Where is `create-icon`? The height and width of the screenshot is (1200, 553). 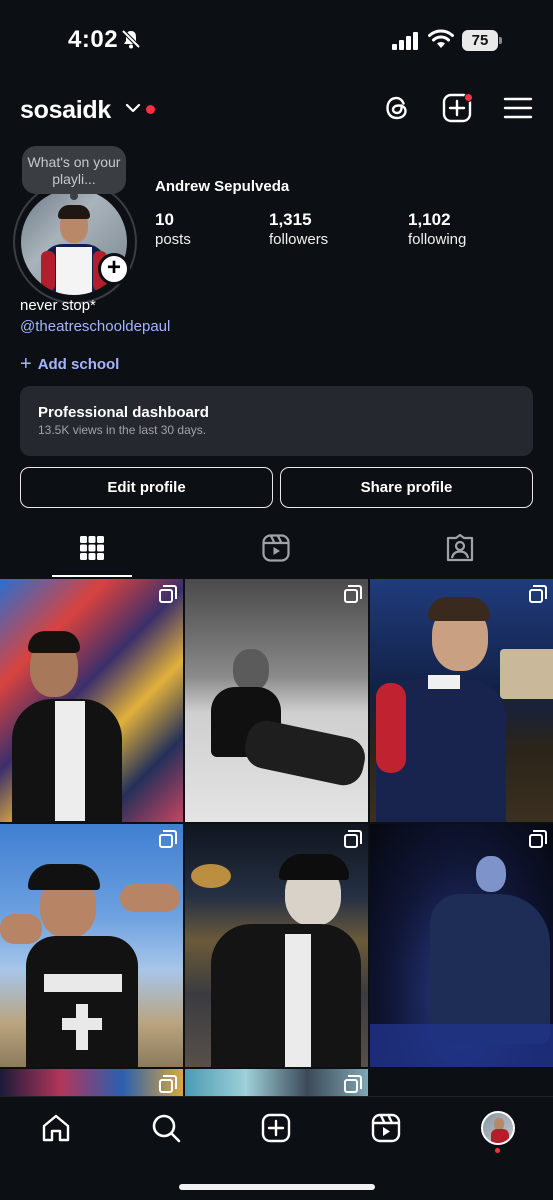 create-icon is located at coordinates (276, 1128).